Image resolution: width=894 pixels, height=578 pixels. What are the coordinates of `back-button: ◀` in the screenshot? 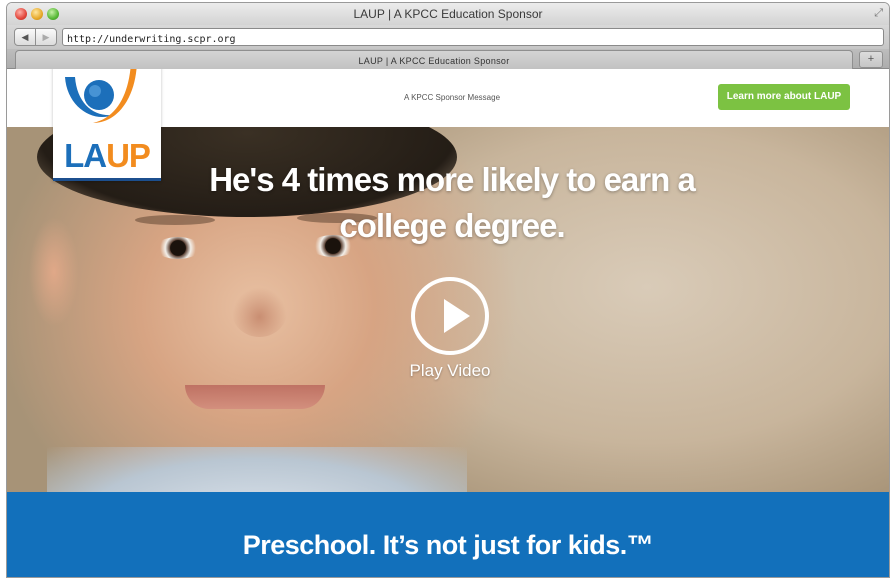 It's located at (25, 37).